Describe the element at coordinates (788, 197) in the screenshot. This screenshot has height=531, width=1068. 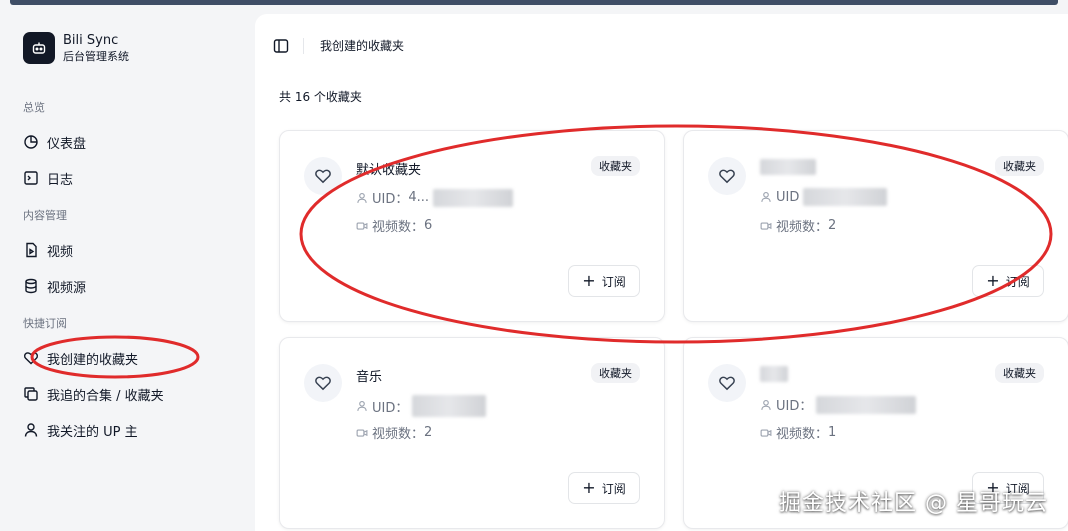
I see `uid-label: UID` at that location.